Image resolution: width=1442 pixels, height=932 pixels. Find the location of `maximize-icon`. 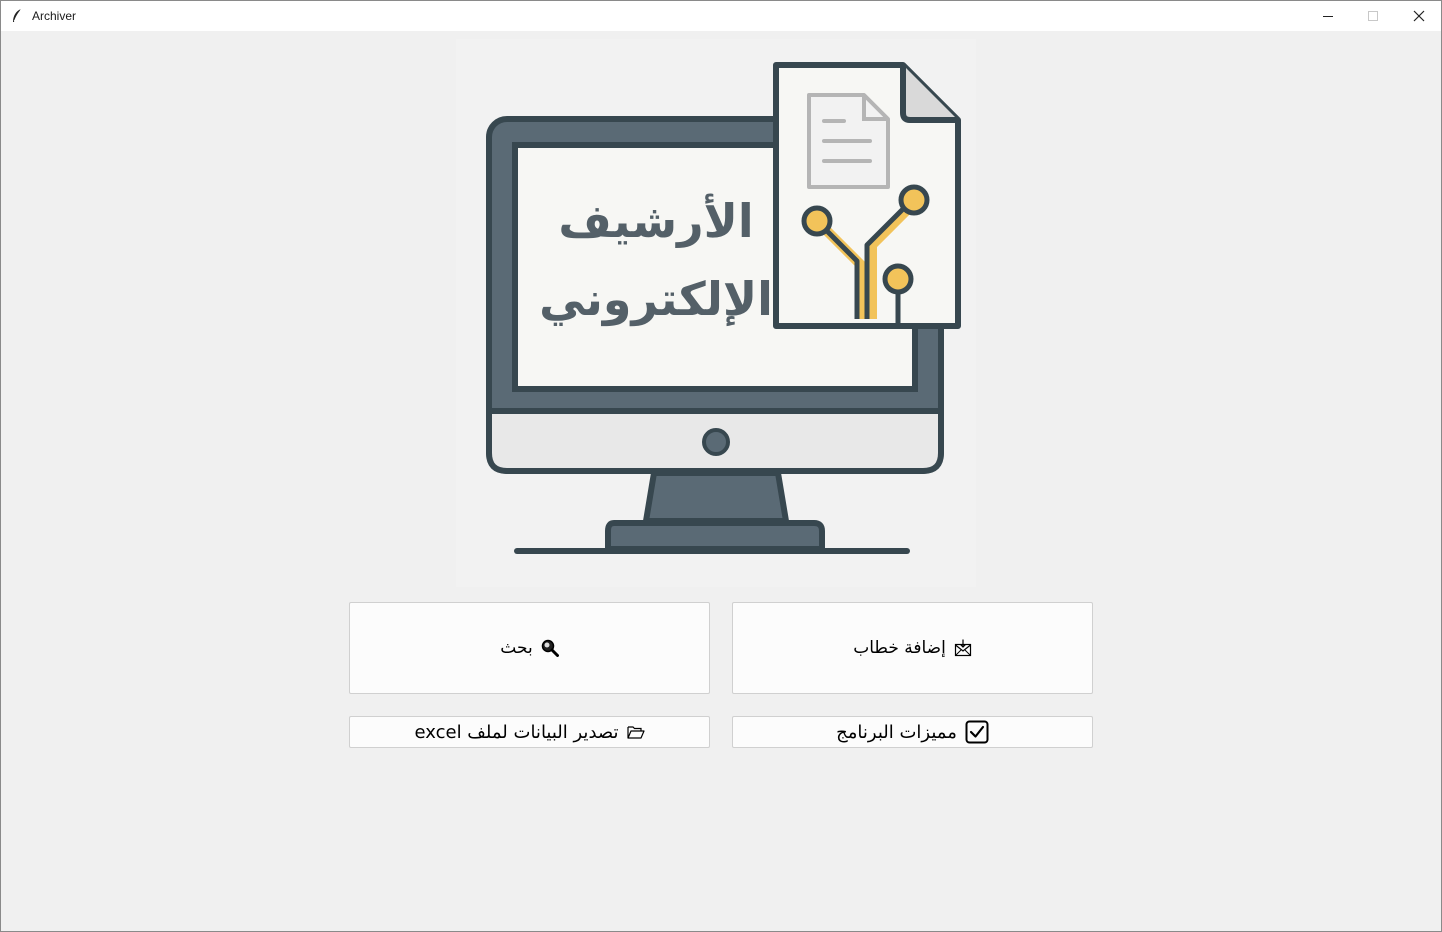

maximize-icon is located at coordinates (1373, 16).